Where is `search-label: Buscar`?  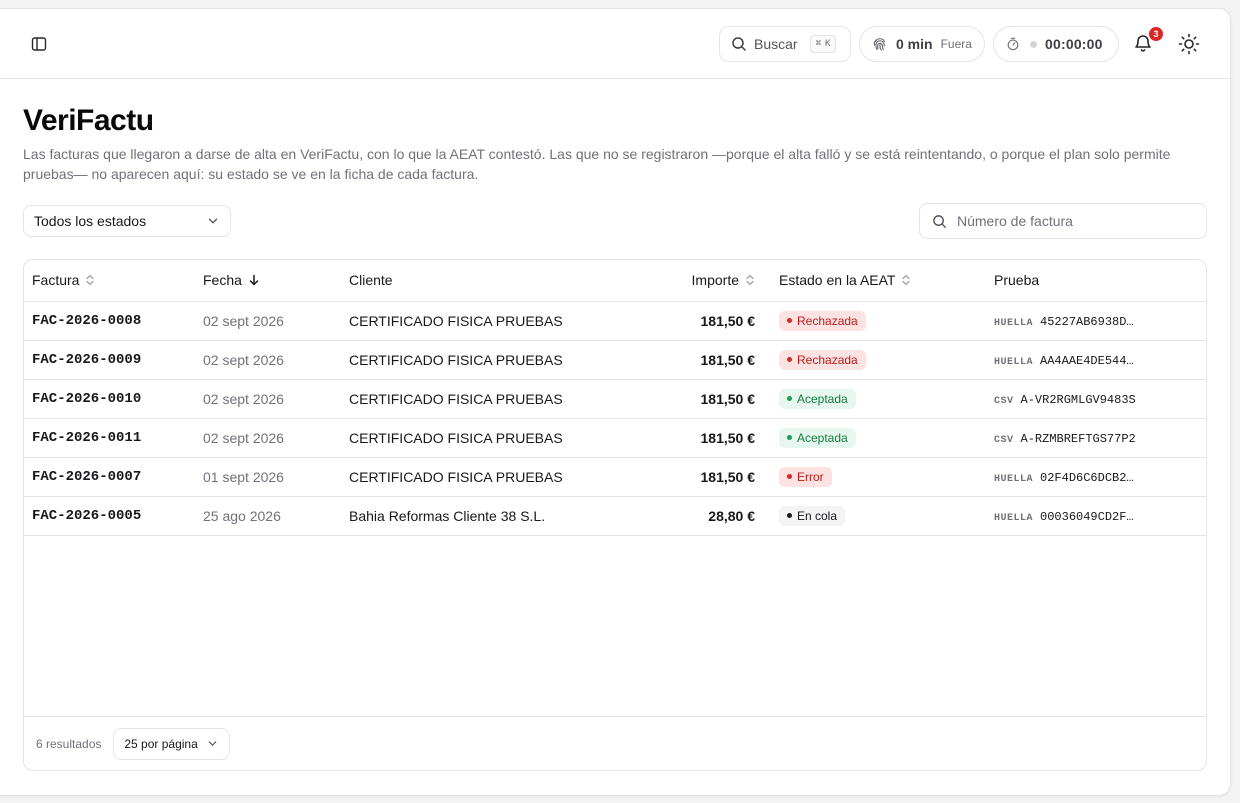
search-label: Buscar is located at coordinates (776, 44).